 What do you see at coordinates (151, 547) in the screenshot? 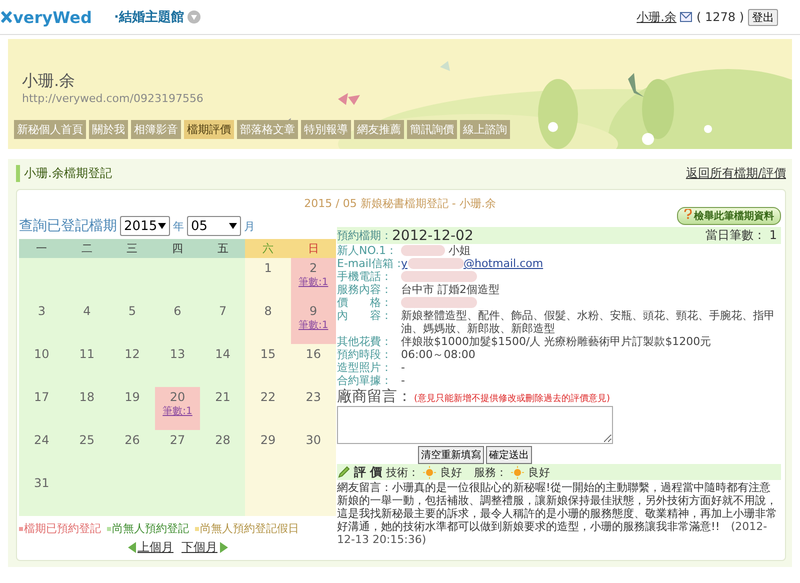
I see `prev-month-link: 上個月` at bounding box center [151, 547].